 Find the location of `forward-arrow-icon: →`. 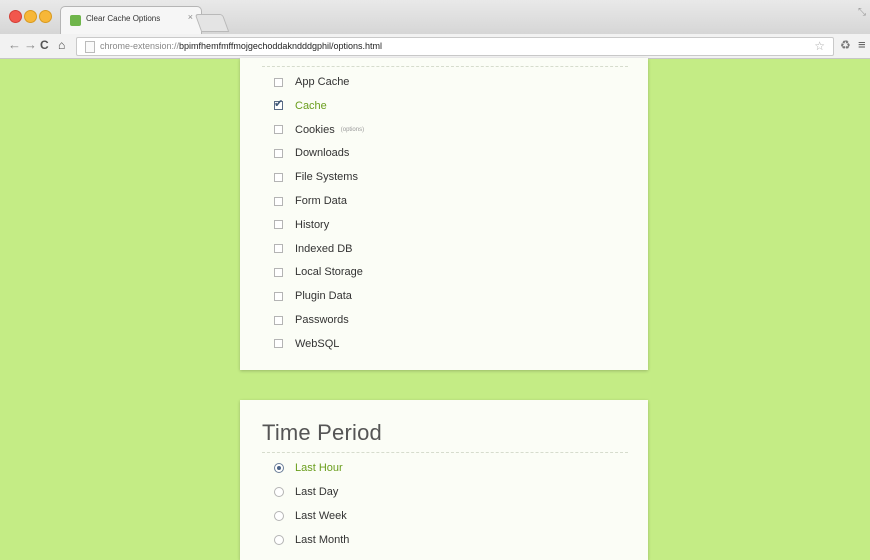

forward-arrow-icon: → is located at coordinates (30, 44).